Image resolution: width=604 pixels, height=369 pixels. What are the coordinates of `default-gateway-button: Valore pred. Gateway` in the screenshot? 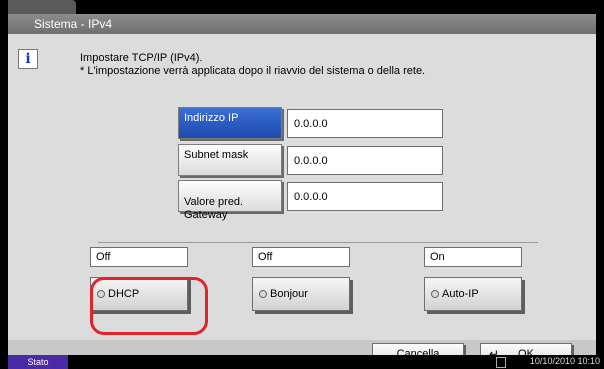 It's located at (230, 200).